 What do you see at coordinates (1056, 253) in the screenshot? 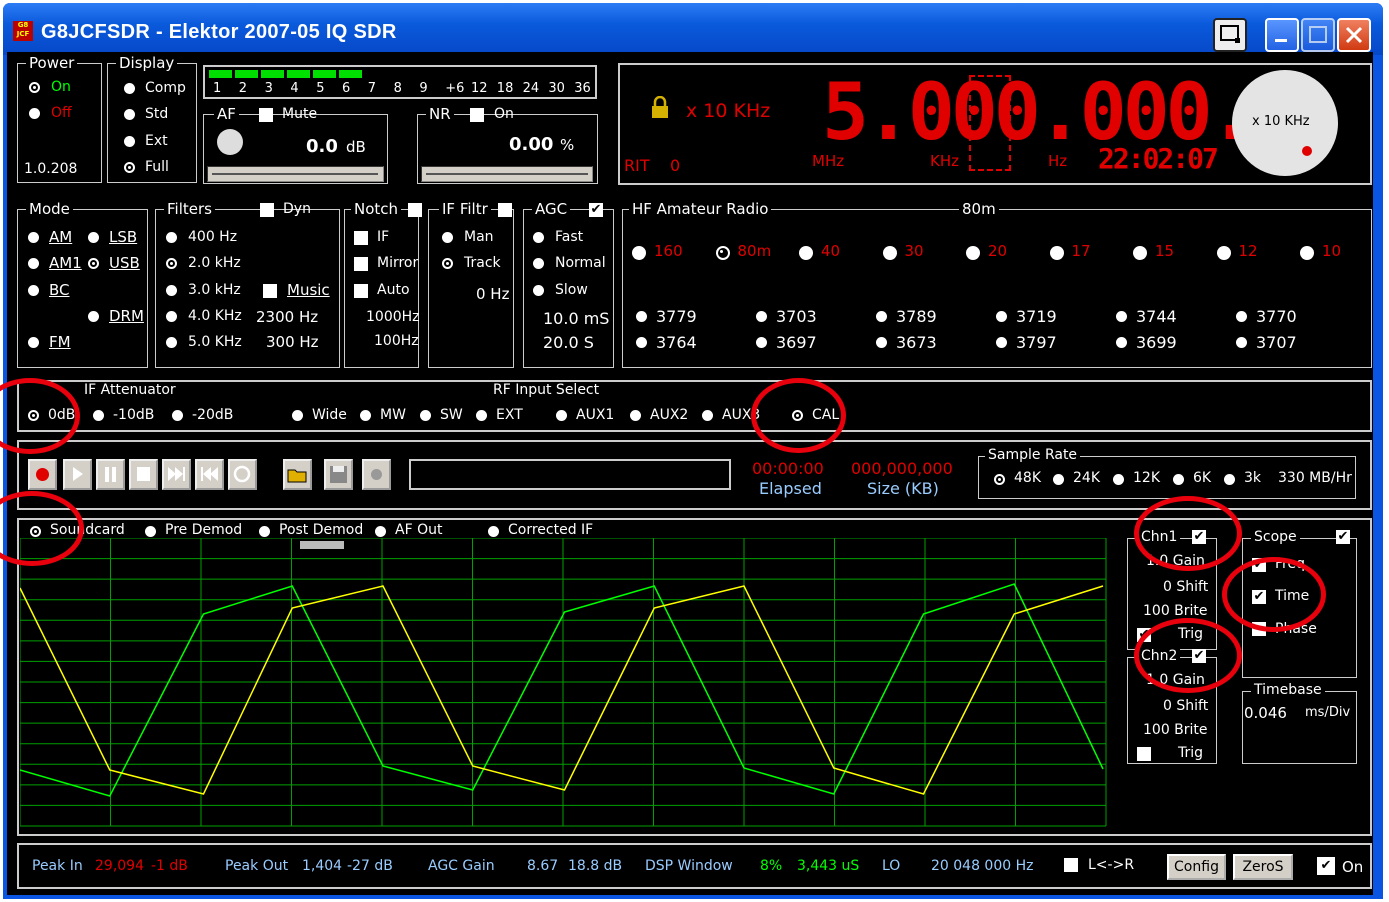
I see `band-17-radio` at bounding box center [1056, 253].